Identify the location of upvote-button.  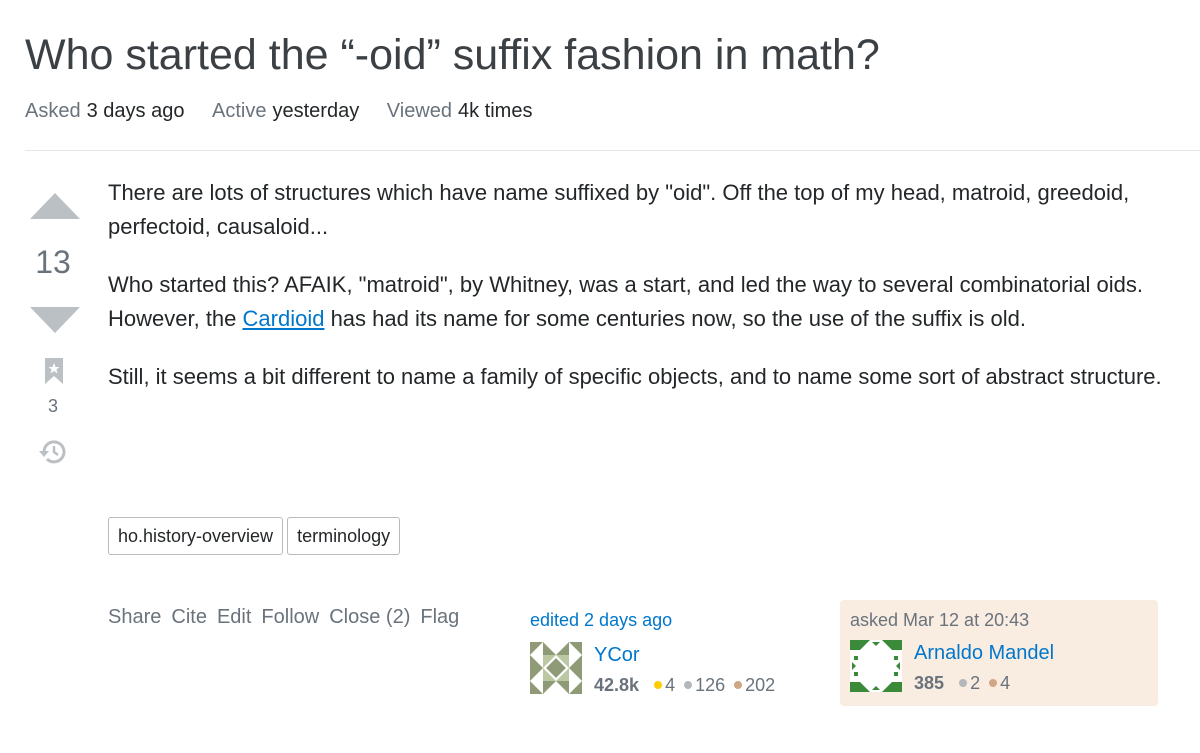
(55, 208).